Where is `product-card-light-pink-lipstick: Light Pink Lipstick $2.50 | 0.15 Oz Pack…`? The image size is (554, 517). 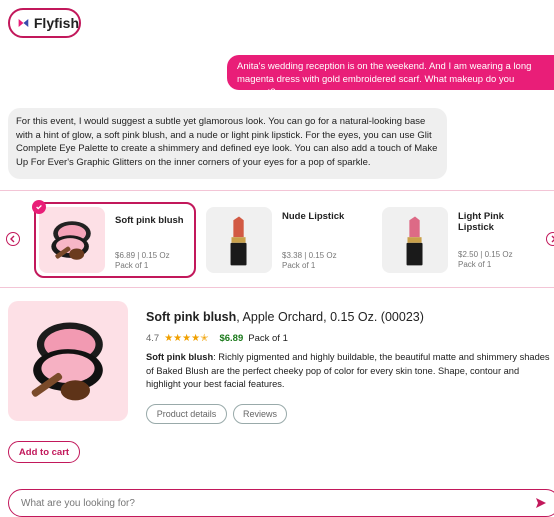
product-card-light-pink-lipstick: Light Pink Lipstick $2.50 | 0.15 Oz Pack… is located at coordinates (464, 240).